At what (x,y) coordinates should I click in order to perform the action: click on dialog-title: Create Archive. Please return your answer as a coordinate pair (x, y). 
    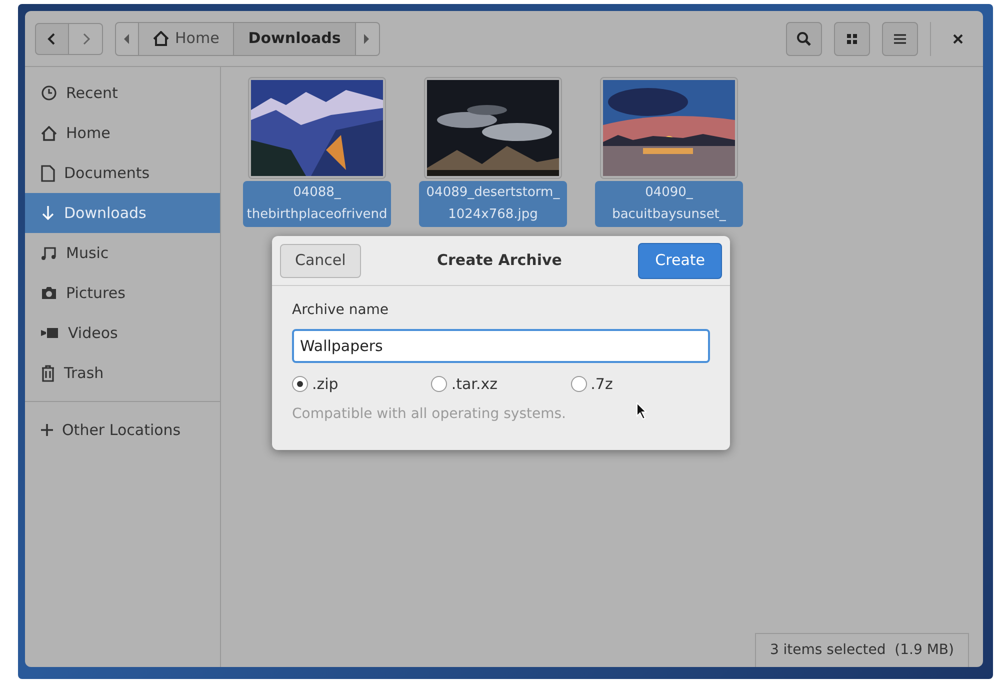
    Looking at the image, I should click on (499, 261).